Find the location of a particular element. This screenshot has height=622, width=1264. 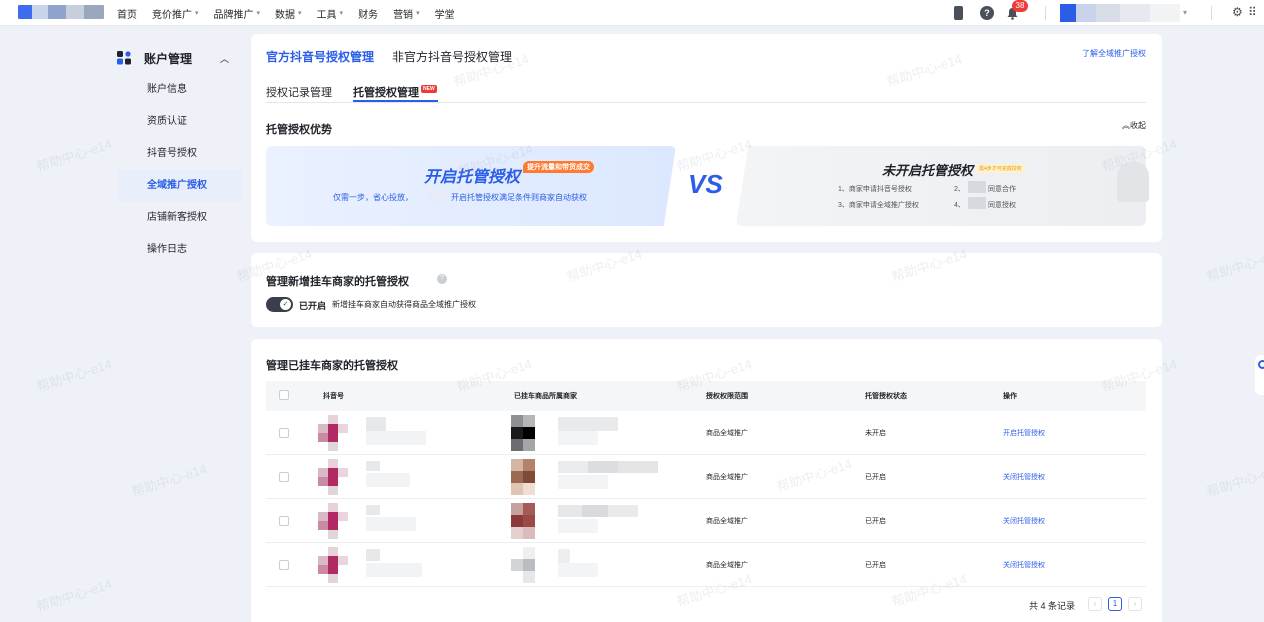

collapse-button: ︽收起 is located at coordinates (1134, 125).